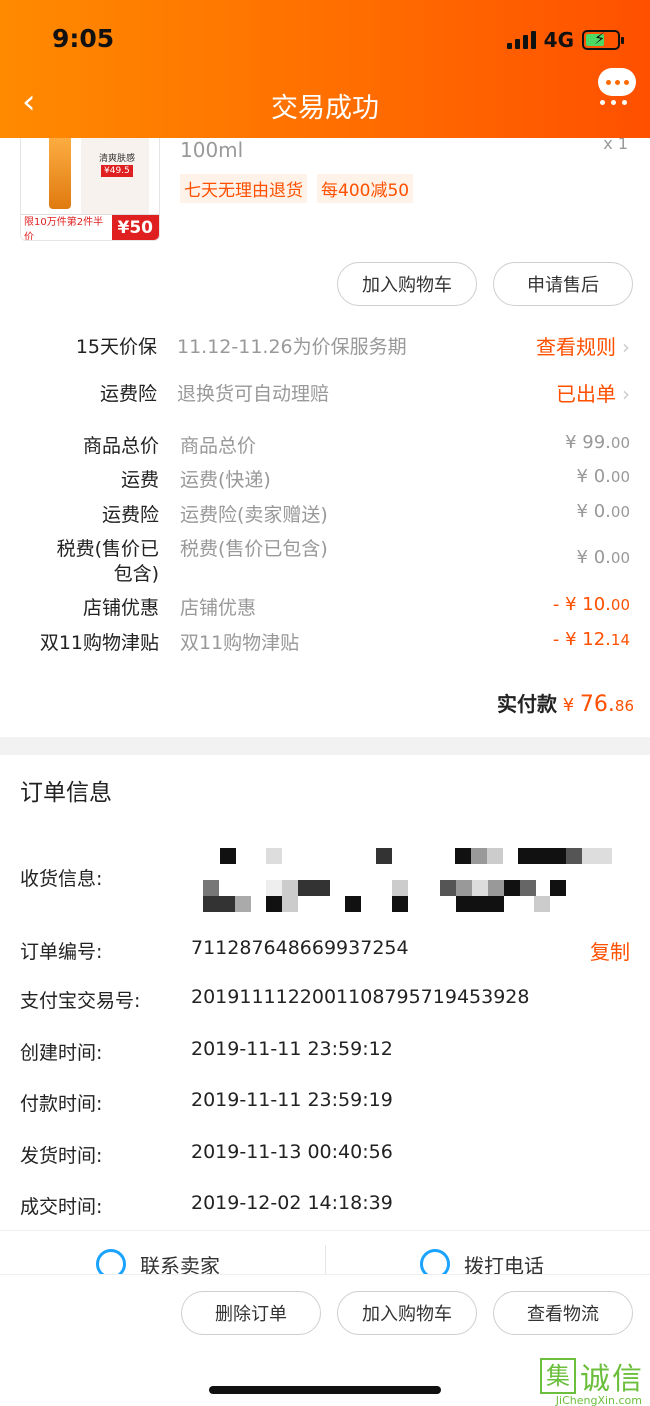  I want to click on price-protect-desc: 11.12-11.26为价保服务期, so click(292, 347).